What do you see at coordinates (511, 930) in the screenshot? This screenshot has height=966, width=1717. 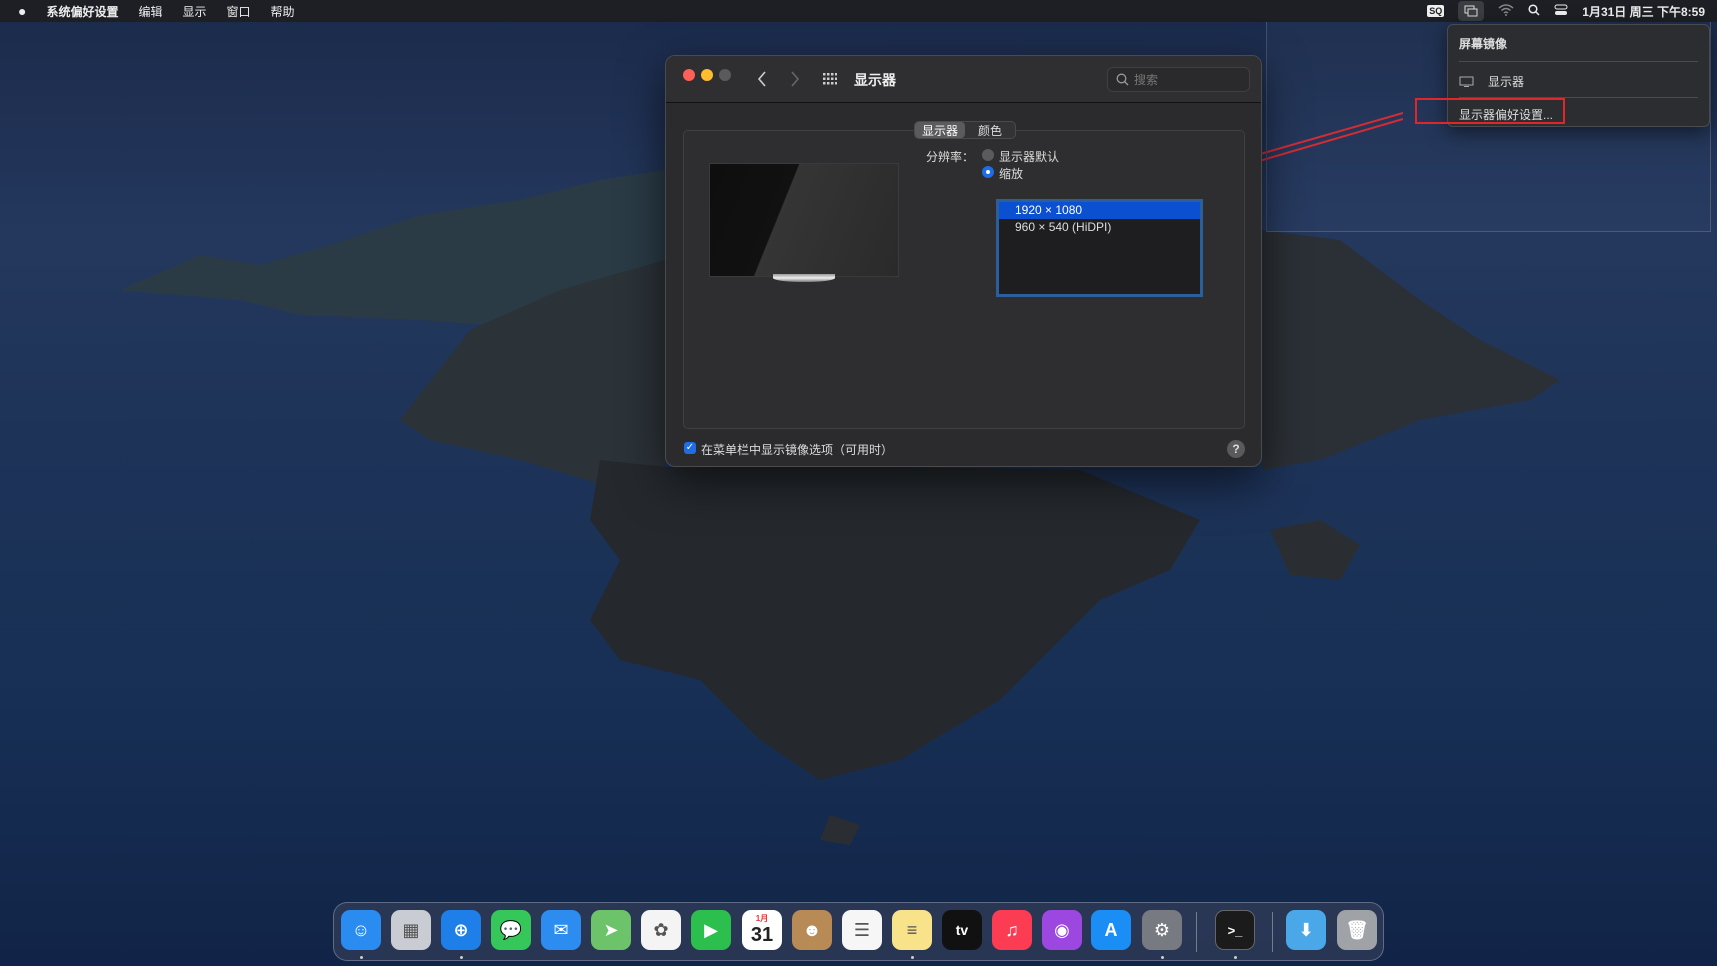 I see `dock-messages-icon: 💬` at bounding box center [511, 930].